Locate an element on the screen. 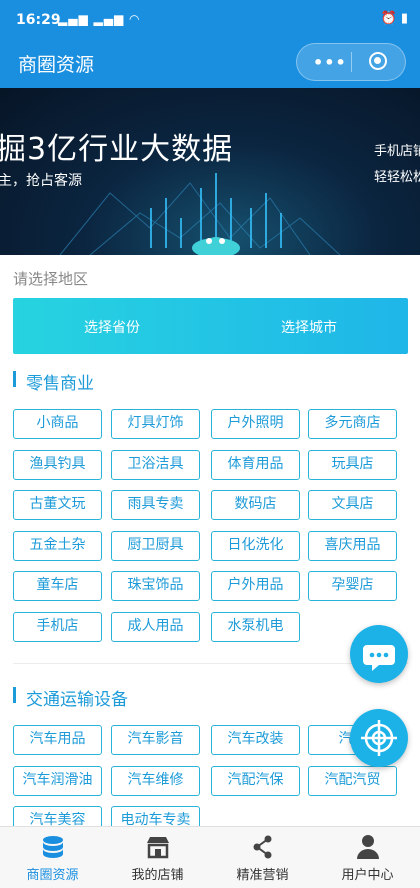 The image size is (420, 888). tab-label: 商圈资源 is located at coordinates (52, 875).